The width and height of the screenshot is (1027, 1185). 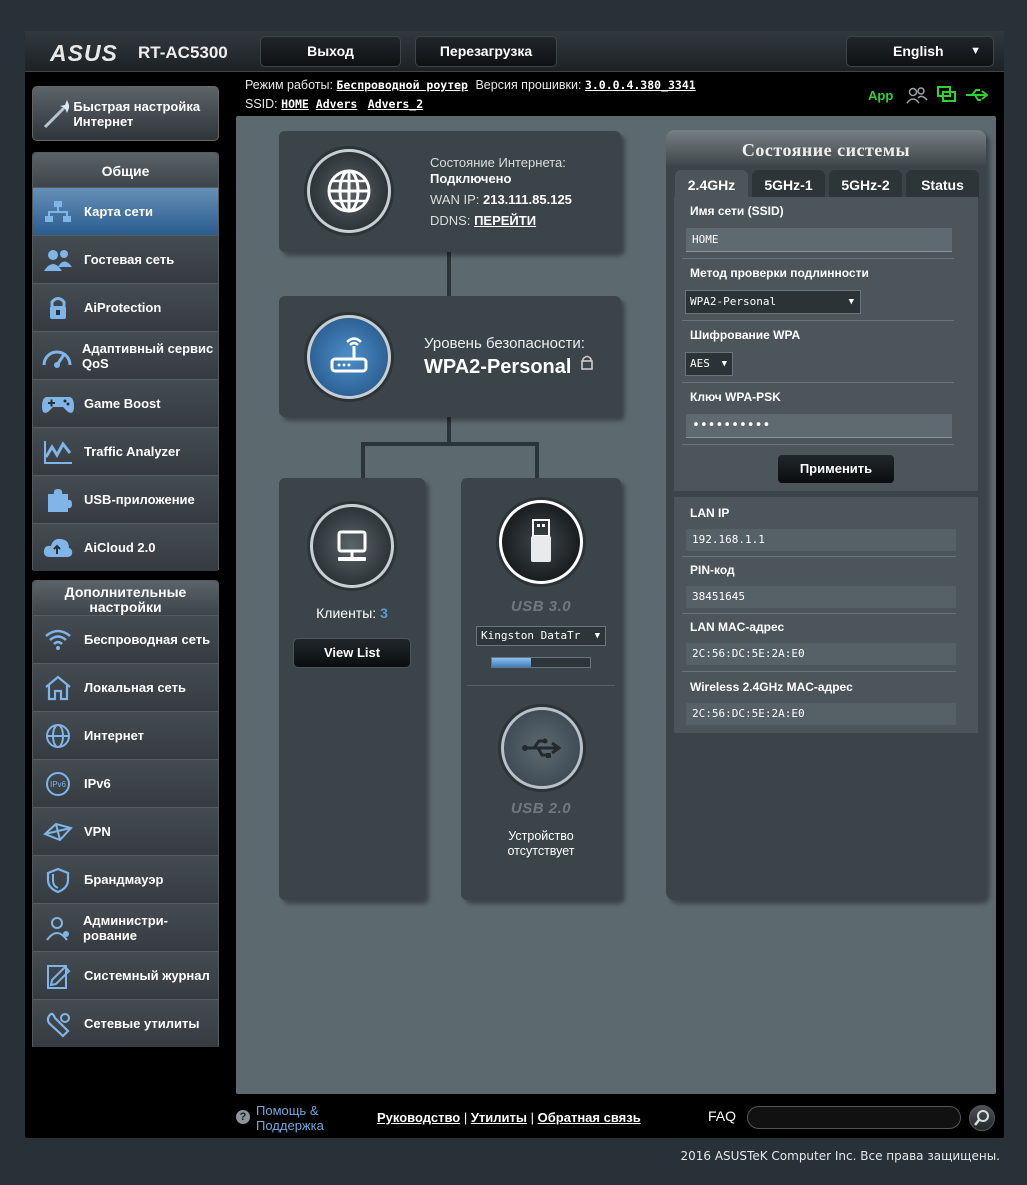 What do you see at coordinates (142, 1023) in the screenshot?
I see `sidebar-item-label: Сетевые утилиты` at bounding box center [142, 1023].